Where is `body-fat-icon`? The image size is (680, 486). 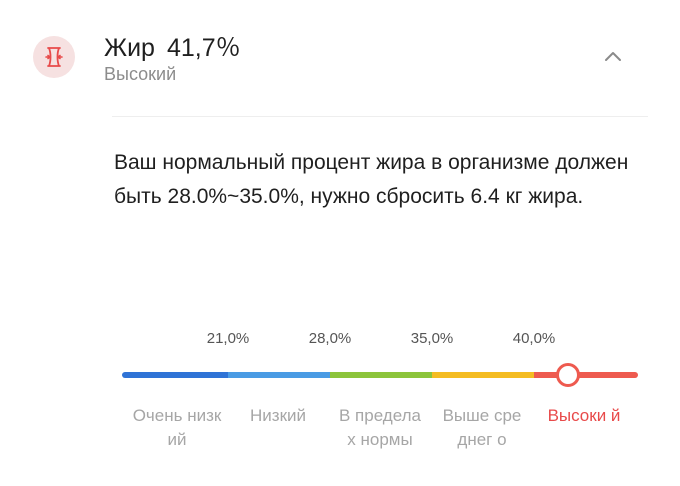 body-fat-icon is located at coordinates (54, 57).